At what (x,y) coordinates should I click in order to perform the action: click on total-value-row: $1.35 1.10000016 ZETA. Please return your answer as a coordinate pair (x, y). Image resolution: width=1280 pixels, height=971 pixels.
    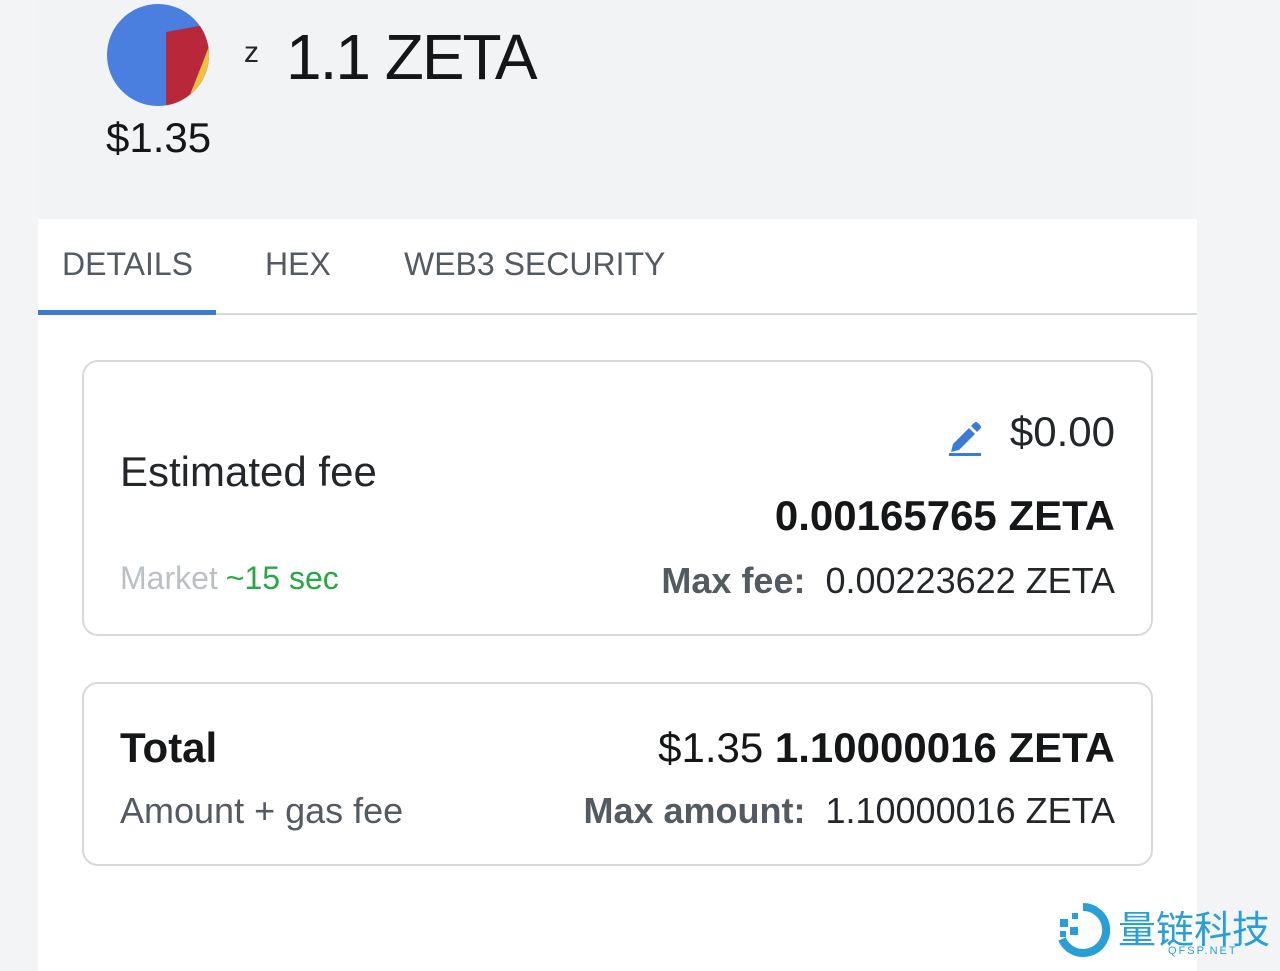
    Looking at the image, I should click on (886, 748).